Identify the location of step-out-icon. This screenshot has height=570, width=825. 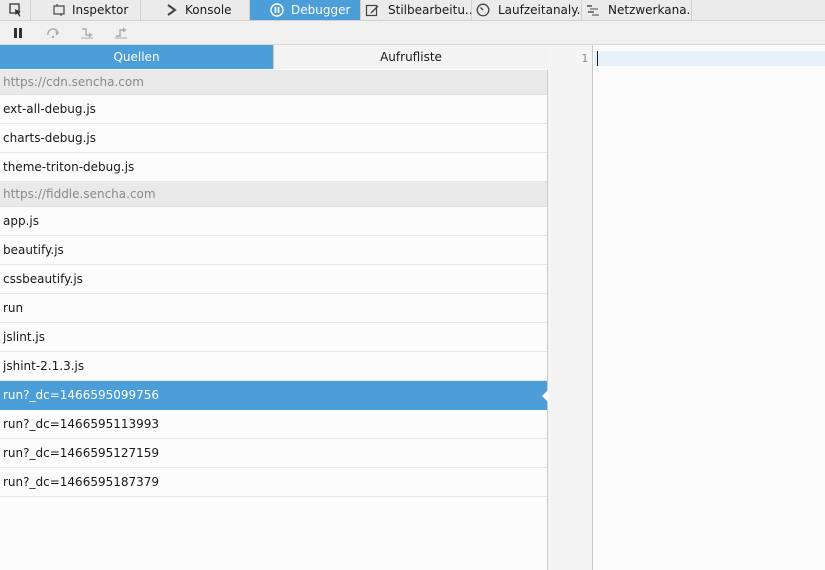
(121, 33).